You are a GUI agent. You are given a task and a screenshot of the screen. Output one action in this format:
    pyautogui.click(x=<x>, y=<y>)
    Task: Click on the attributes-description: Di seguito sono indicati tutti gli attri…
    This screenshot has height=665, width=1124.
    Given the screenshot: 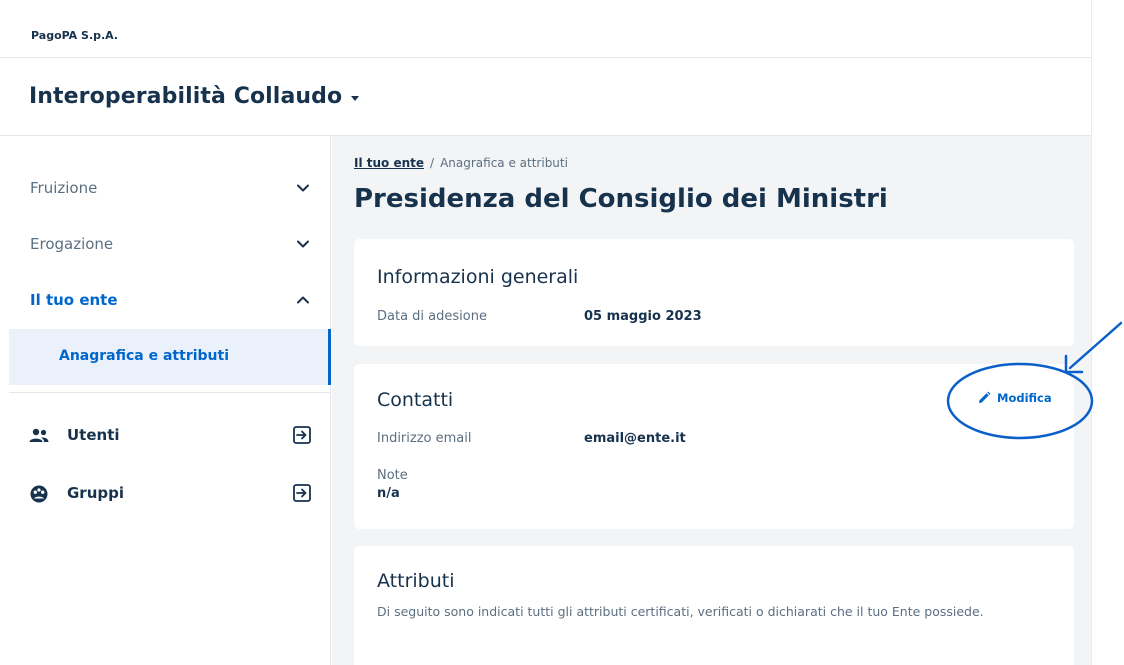 What is the action you would take?
    pyautogui.click(x=680, y=611)
    